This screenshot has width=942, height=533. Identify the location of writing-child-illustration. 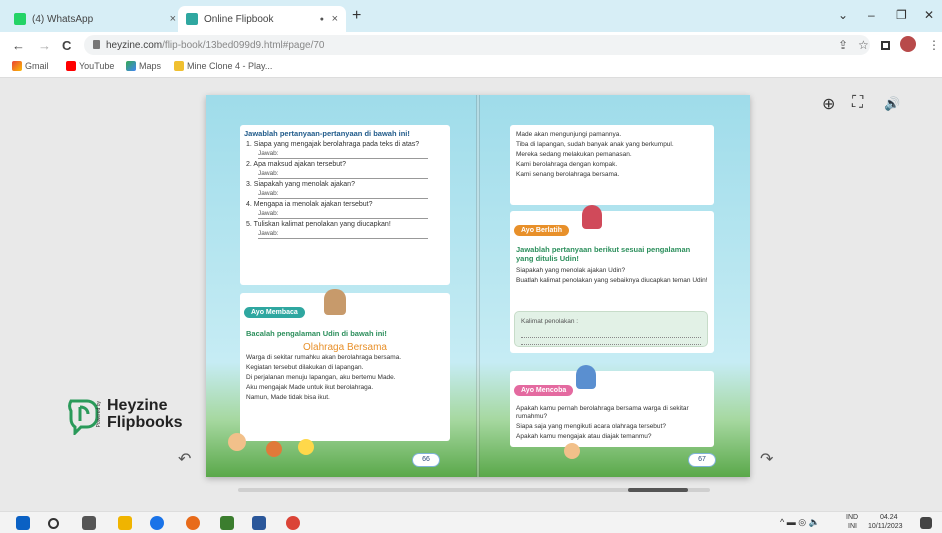
(592, 217).